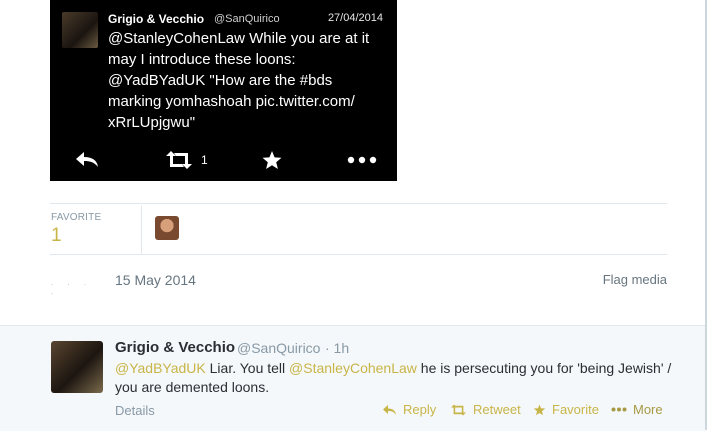 The height and width of the screenshot is (431, 707). I want to click on embedded-avatar, so click(80, 30).